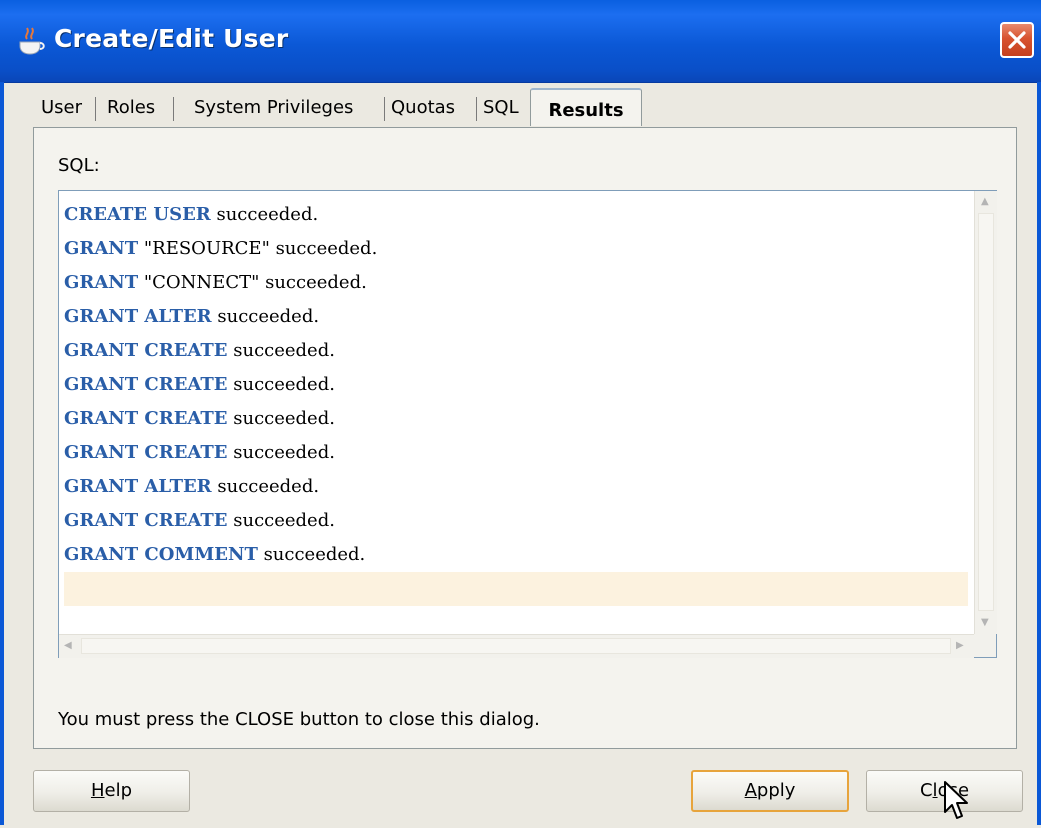  Describe the element at coordinates (520, 41) in the screenshot. I see `title-bar: Create/Edit User` at that location.